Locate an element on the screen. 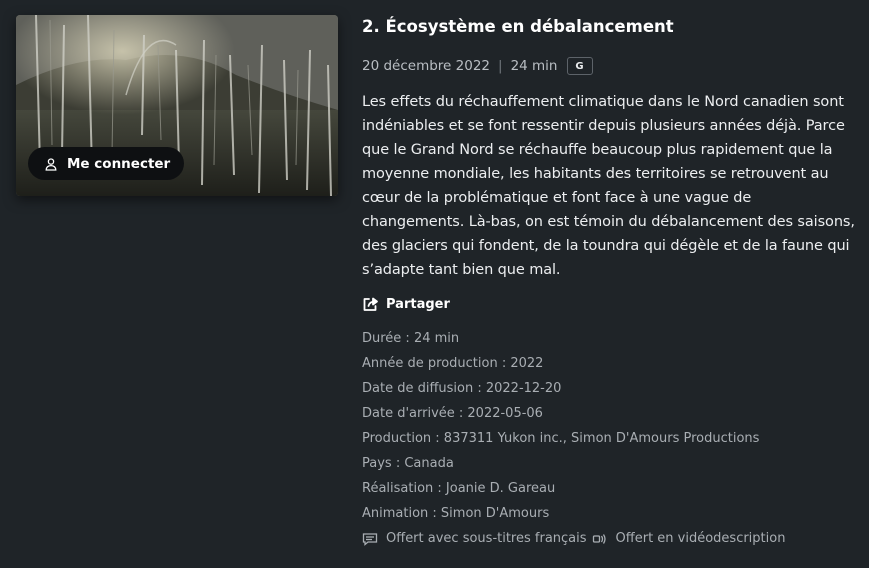 This screenshot has height=568, width=869. share-button: Partager is located at coordinates (406, 304).